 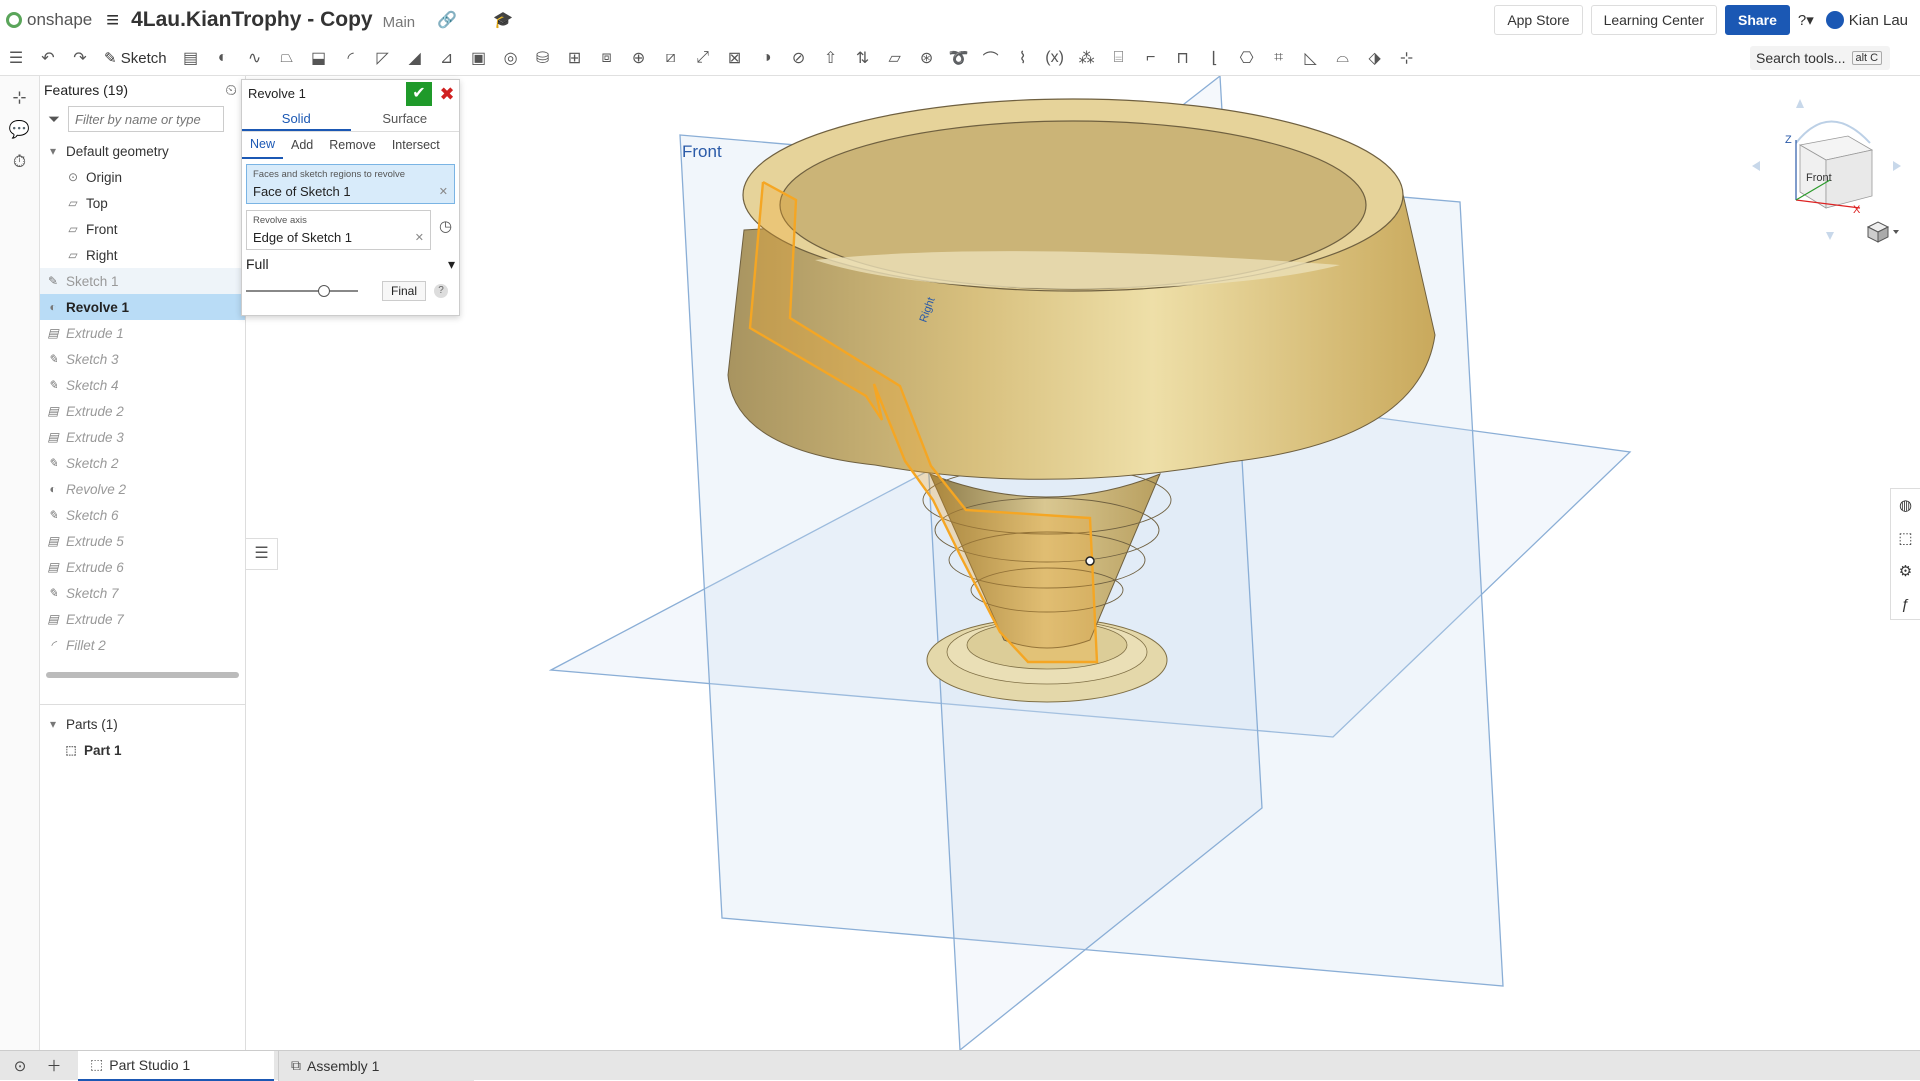 I want to click on document-title: 4Lau.KianTrophy - Copy, so click(x=252, y=20).